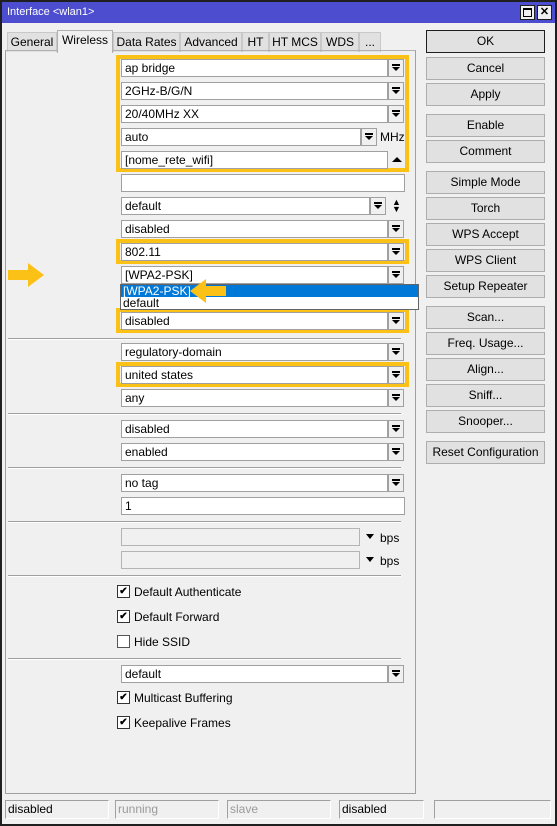 This screenshot has width=557, height=826. I want to click on multicast-buffering-checkbox: ✔, so click(123, 697).